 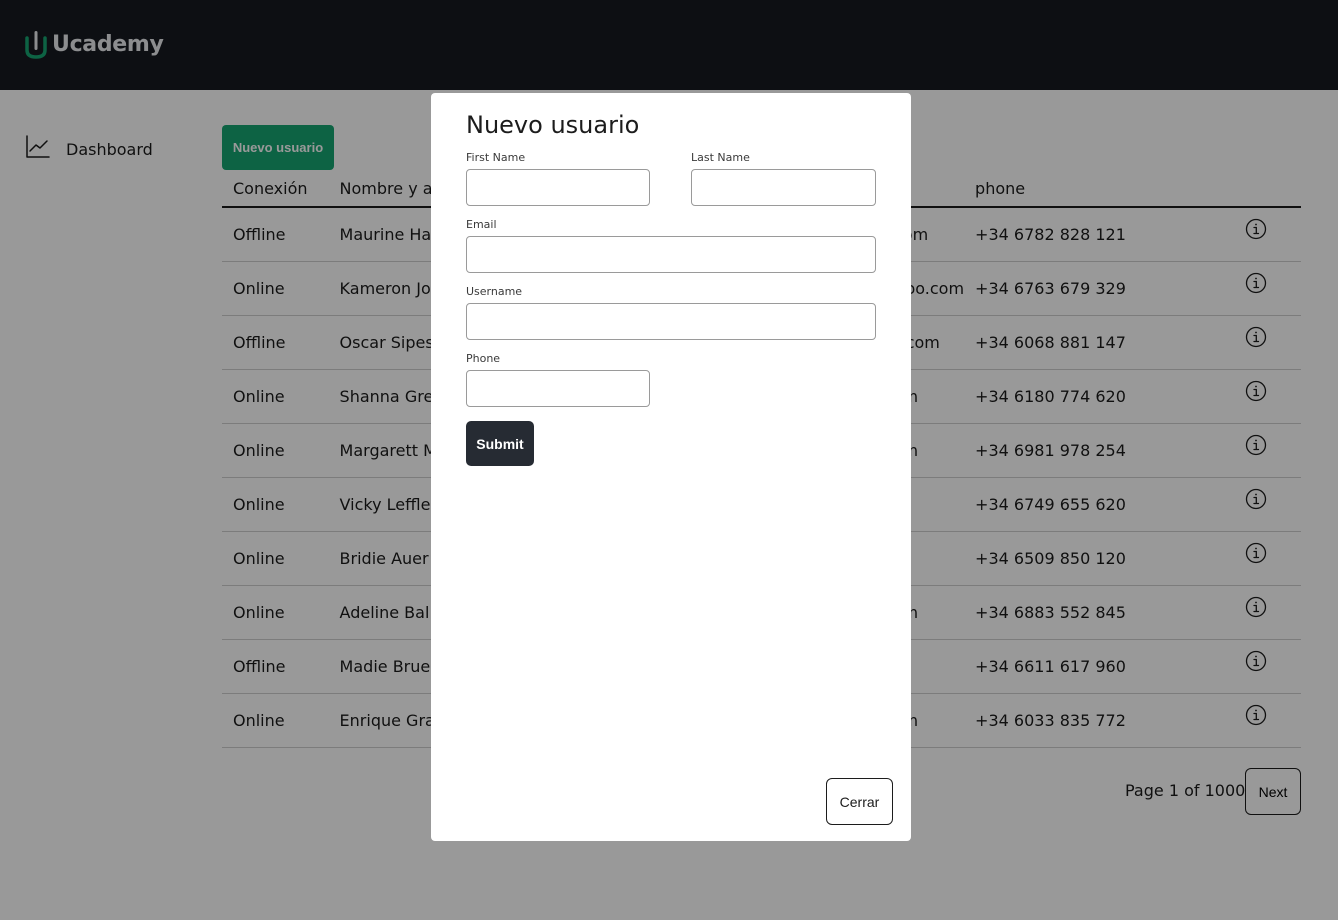 I want to click on submit-button: Submit, so click(x=500, y=443).